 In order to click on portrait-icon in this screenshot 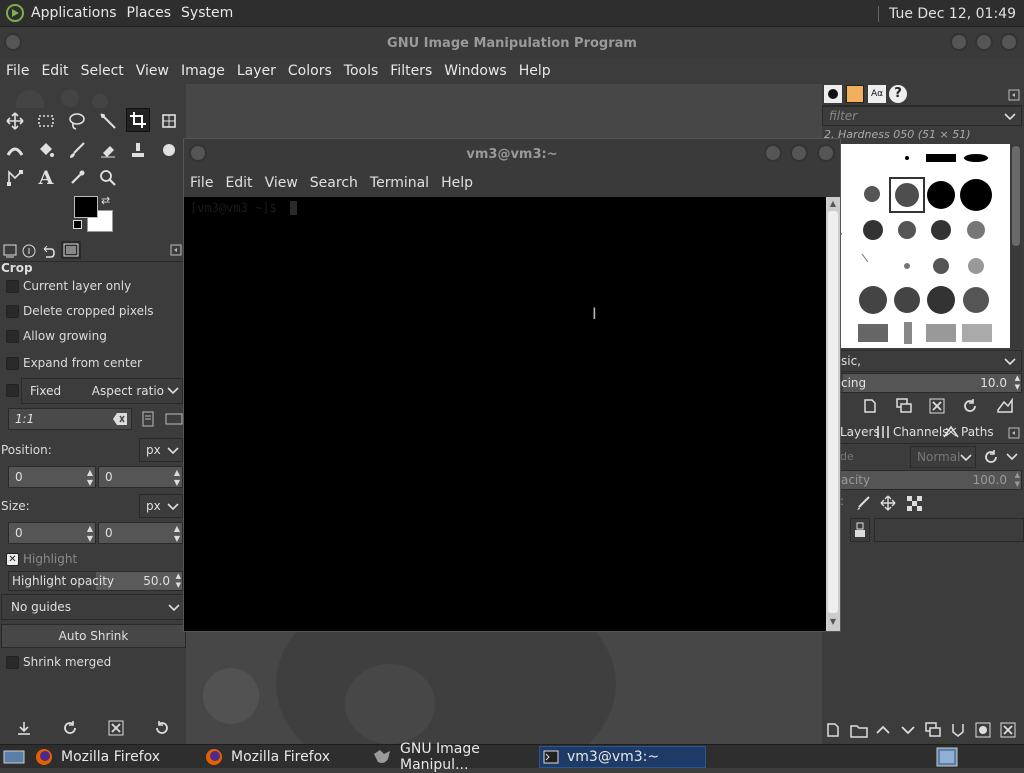, I will do `click(148, 419)`.